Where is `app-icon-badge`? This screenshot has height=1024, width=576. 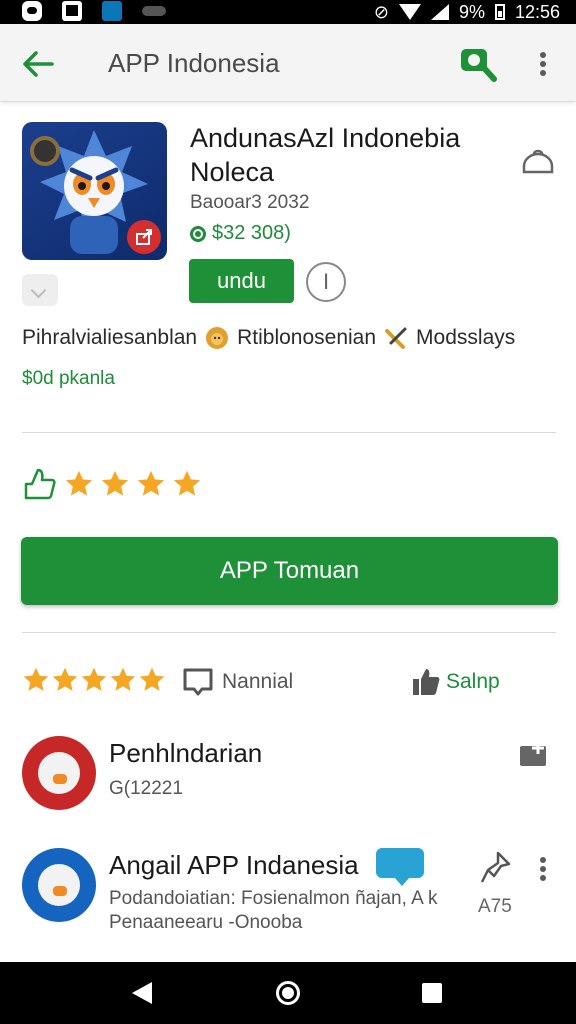
app-icon-badge is located at coordinates (144, 237).